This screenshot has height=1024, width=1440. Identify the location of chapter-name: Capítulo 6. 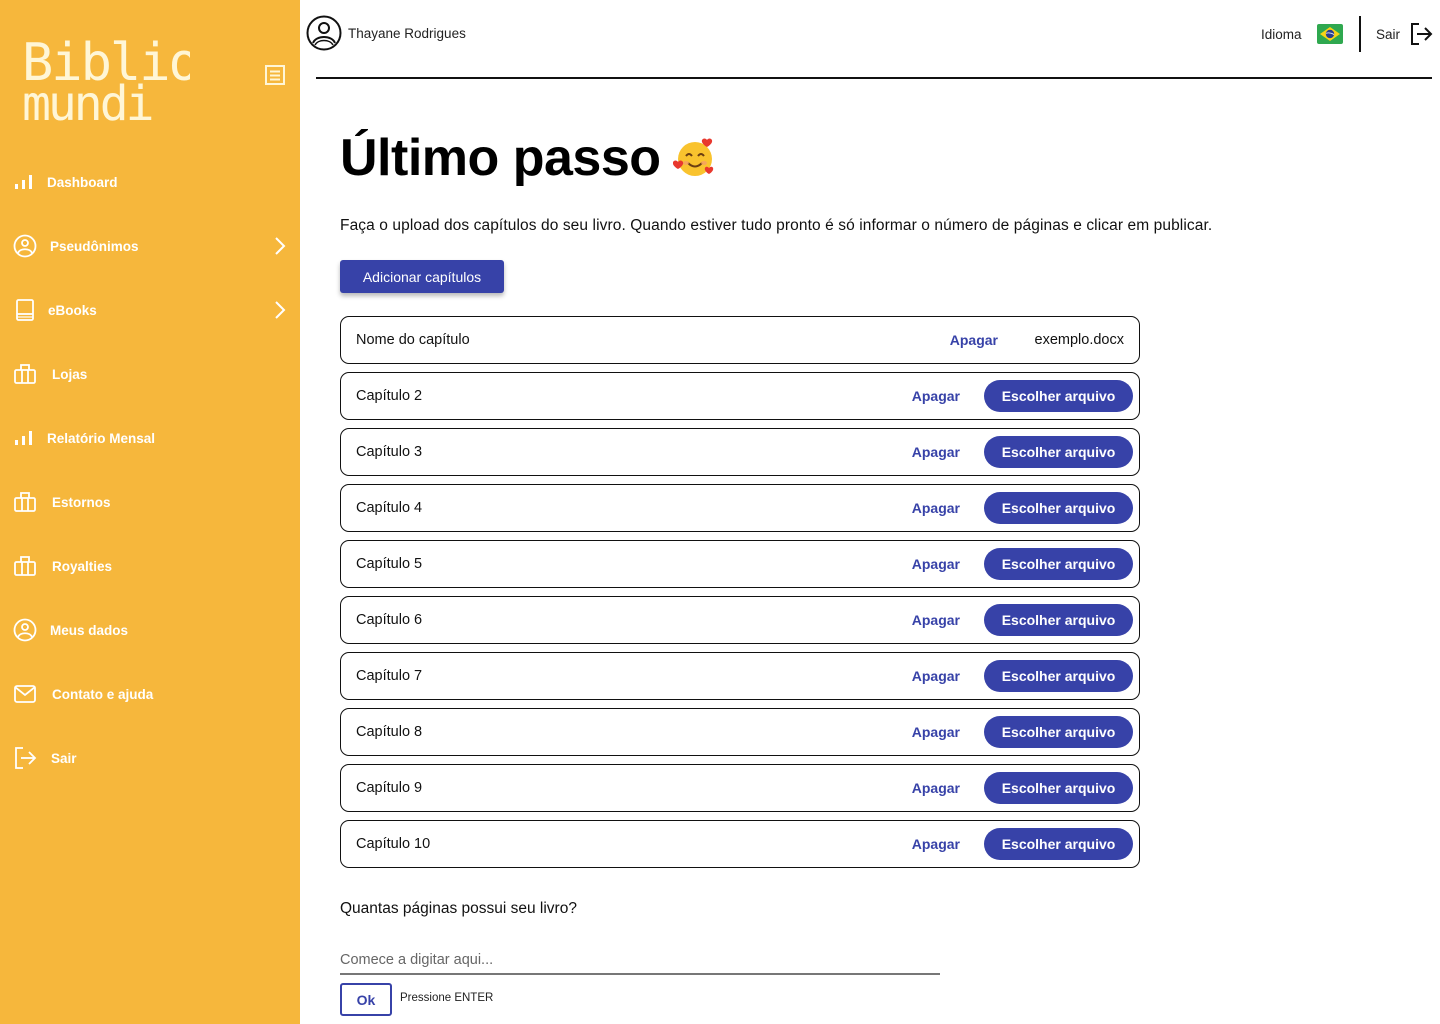
(389, 620).